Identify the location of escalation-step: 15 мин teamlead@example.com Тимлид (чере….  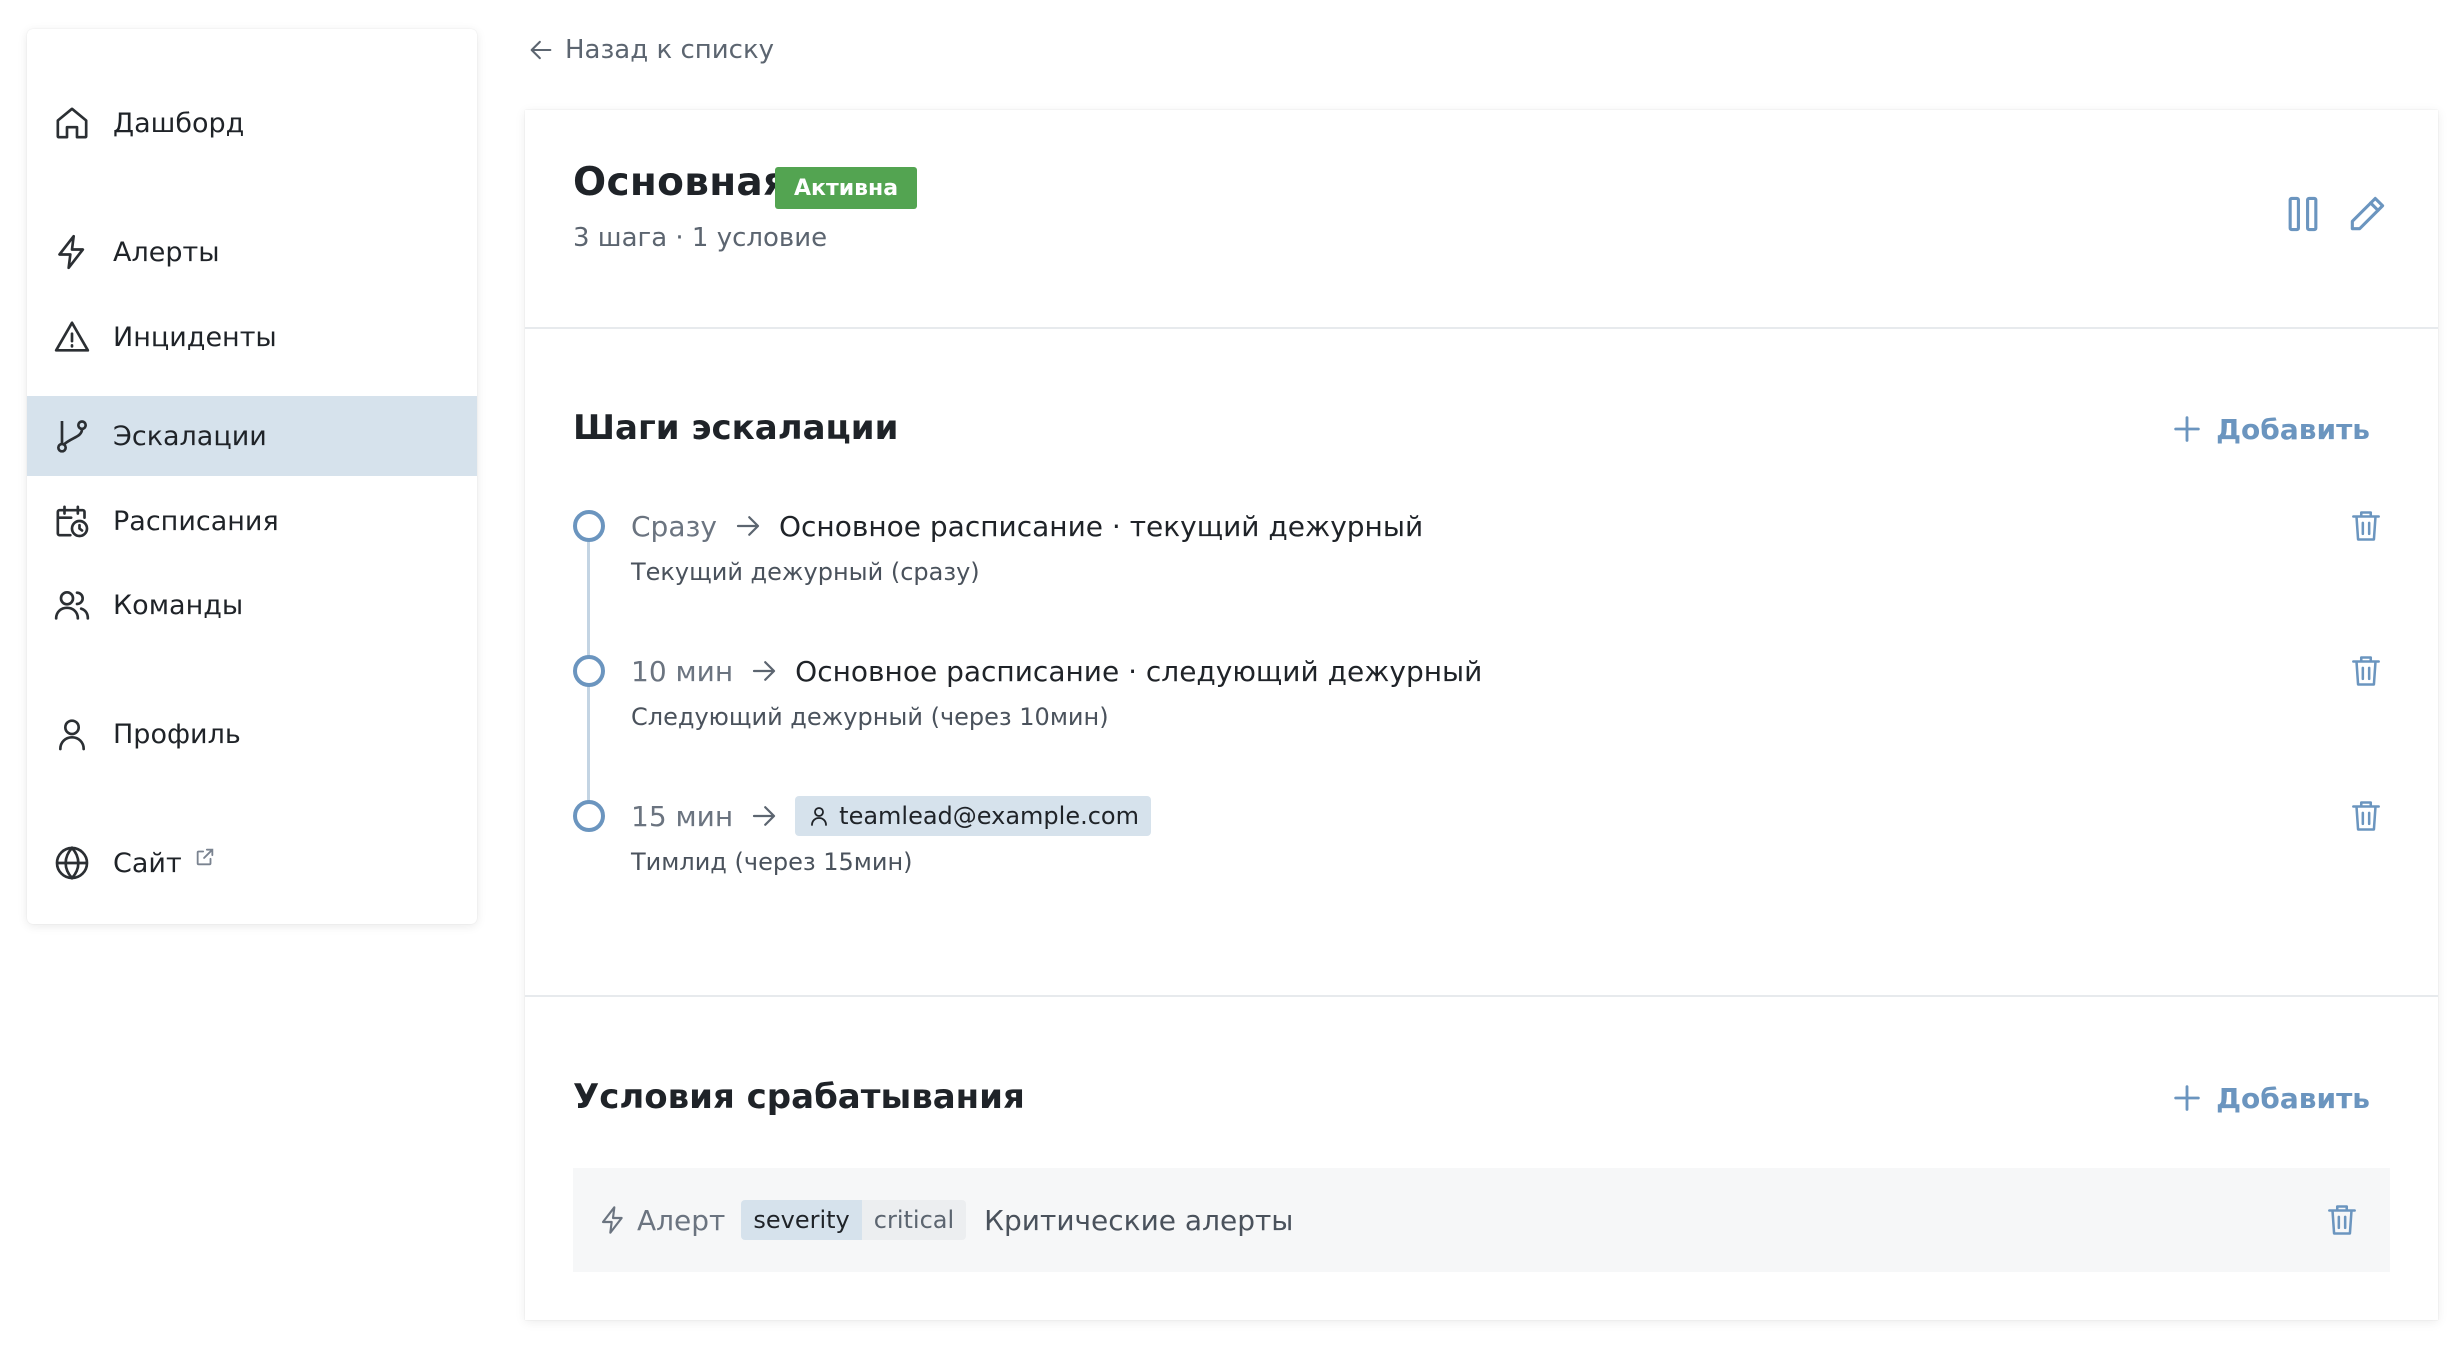
(1473, 848).